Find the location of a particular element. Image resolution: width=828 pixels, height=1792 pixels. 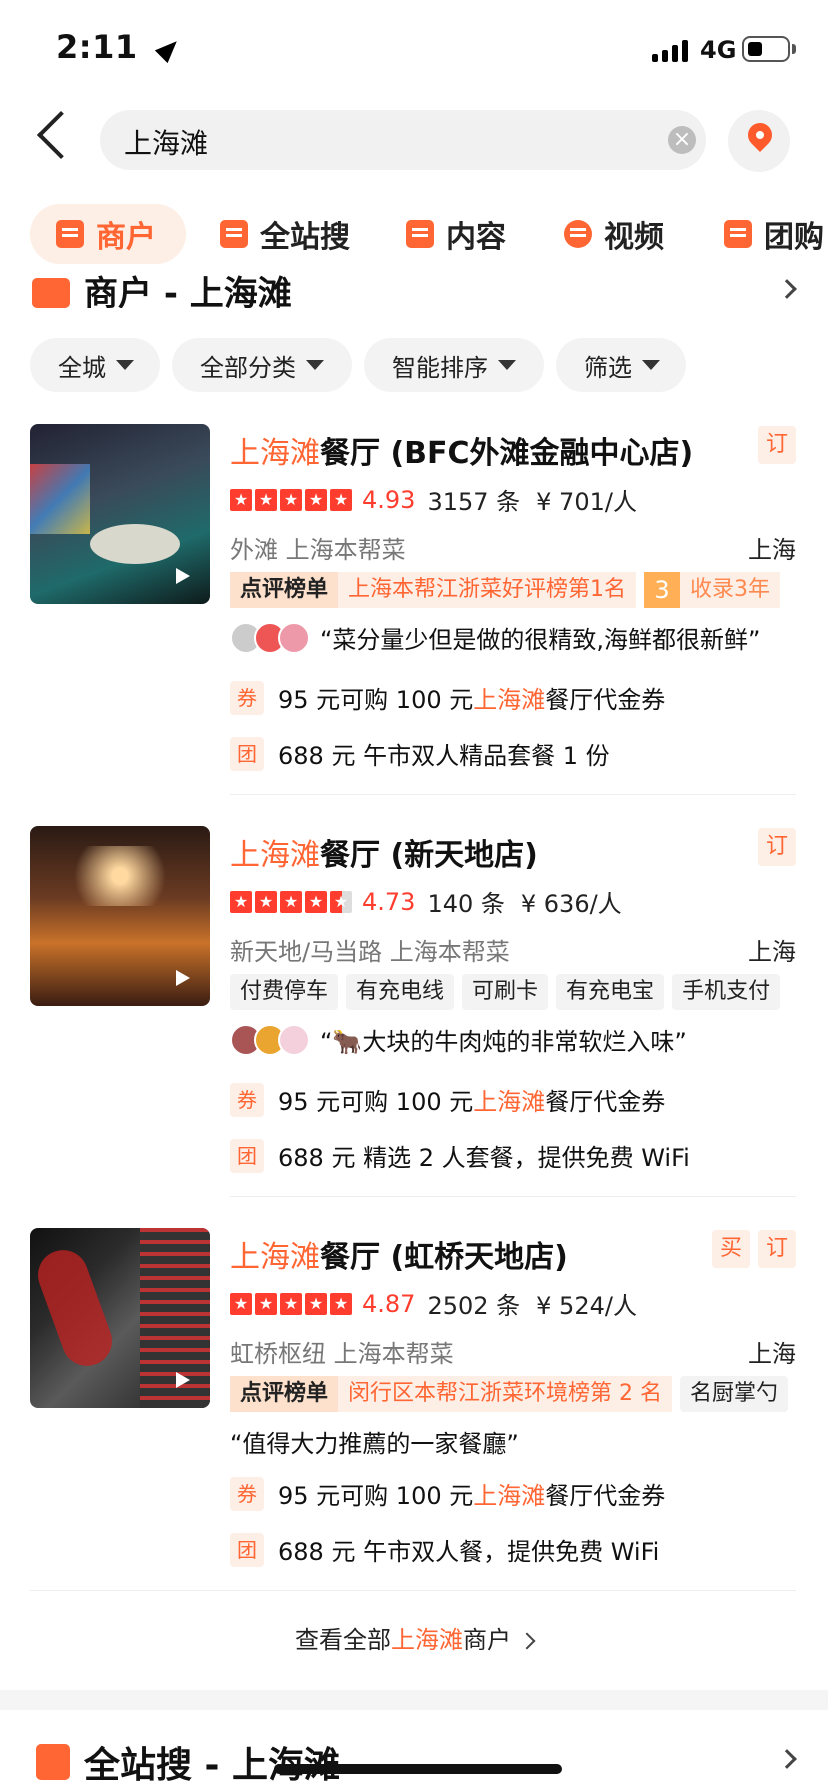

area-cuisine: 虹桥枢纽 上海本帮菜 is located at coordinates (342, 1354).